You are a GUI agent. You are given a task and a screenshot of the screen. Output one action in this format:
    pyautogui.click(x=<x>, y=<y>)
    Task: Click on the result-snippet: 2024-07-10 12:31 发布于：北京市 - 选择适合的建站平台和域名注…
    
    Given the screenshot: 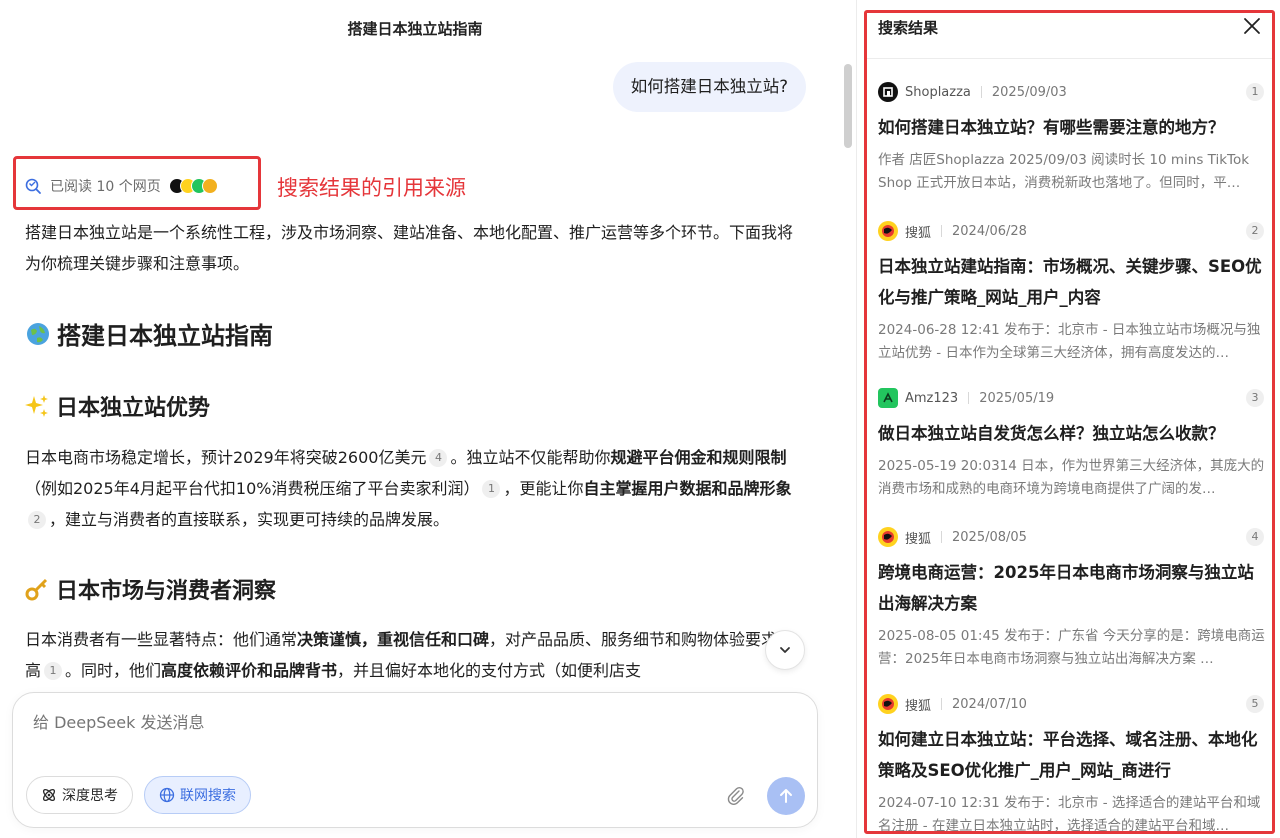 What is the action you would take?
    pyautogui.click(x=1069, y=814)
    